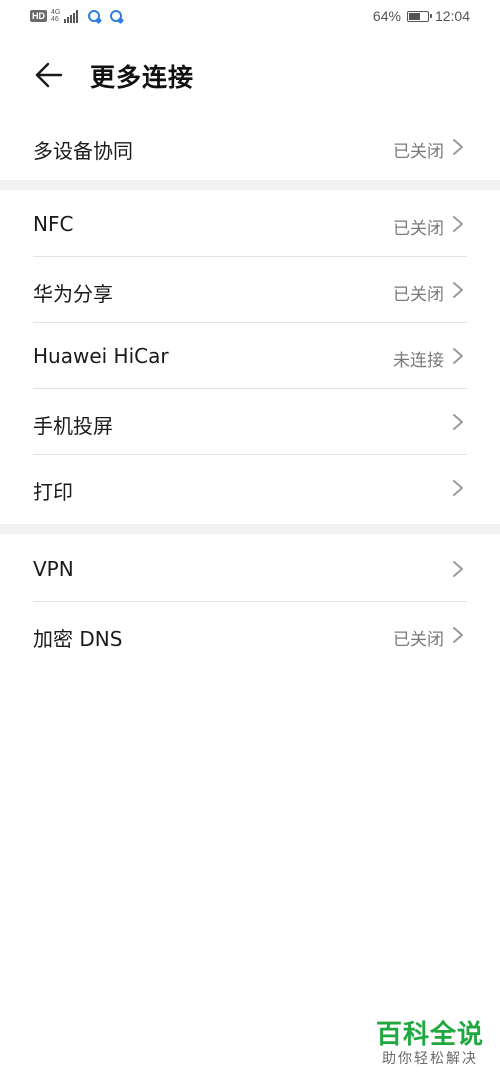  I want to click on setting-row-encrypted-dns: 加密 DNS 已关闭, so click(250, 635).